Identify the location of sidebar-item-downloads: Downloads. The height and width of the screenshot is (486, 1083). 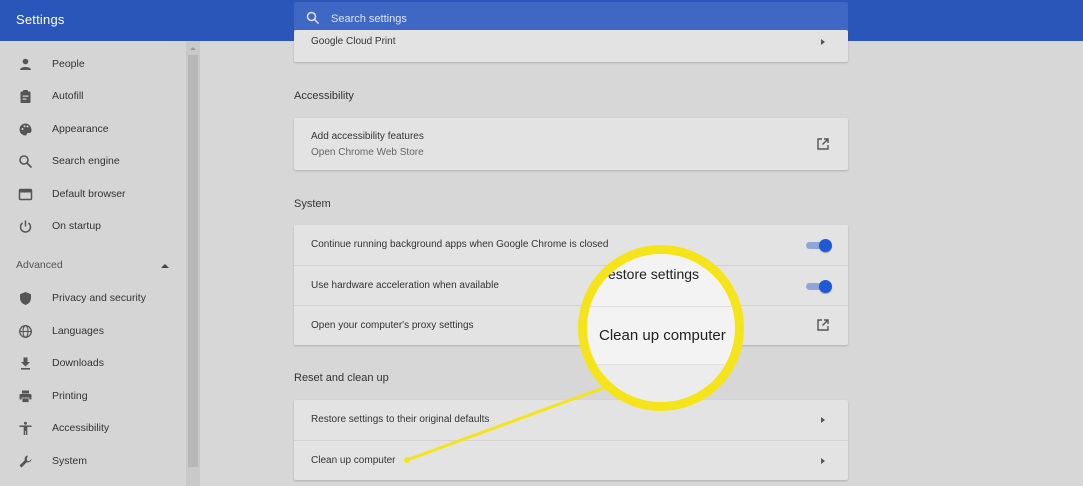
(93, 363).